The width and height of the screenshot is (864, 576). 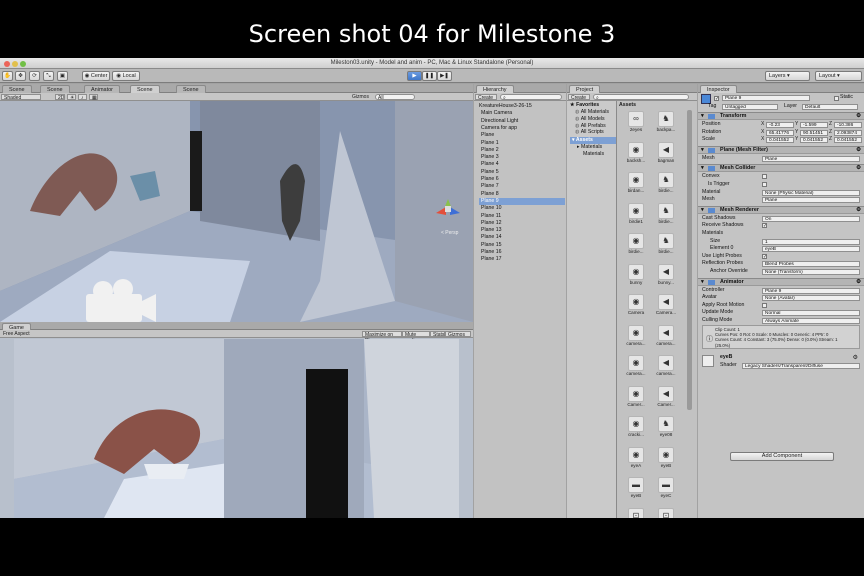 I want to click on vector-field-x: 65.41776, so click(x=780, y=132).